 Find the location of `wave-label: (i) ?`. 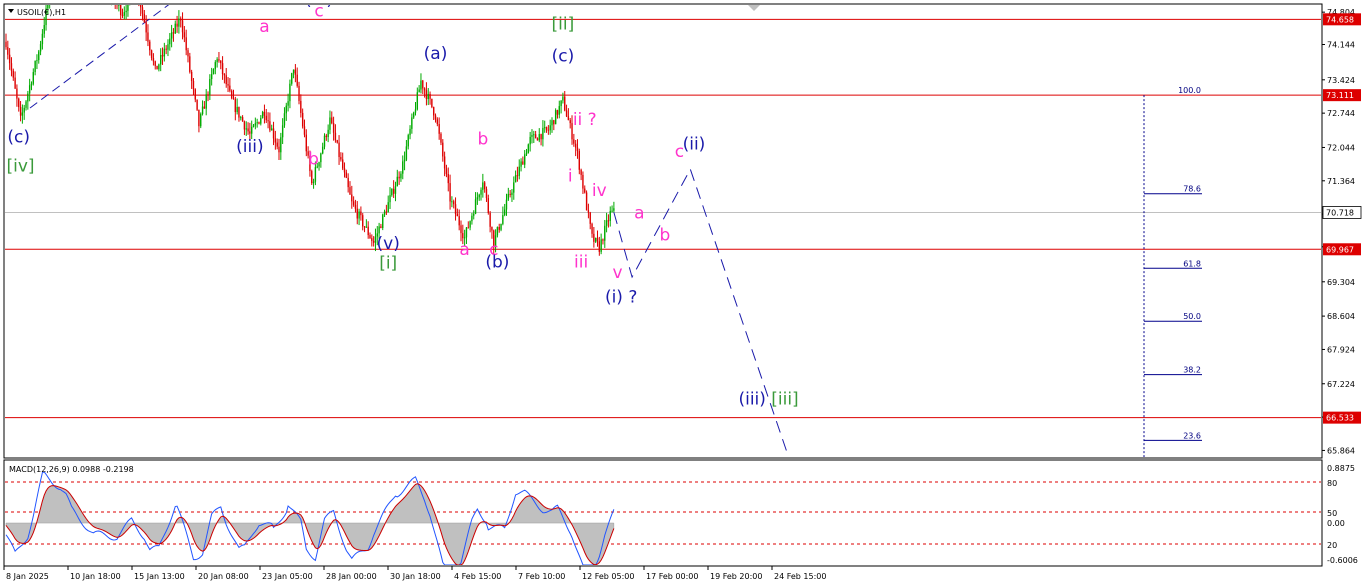

wave-label: (i) ? is located at coordinates (621, 298).